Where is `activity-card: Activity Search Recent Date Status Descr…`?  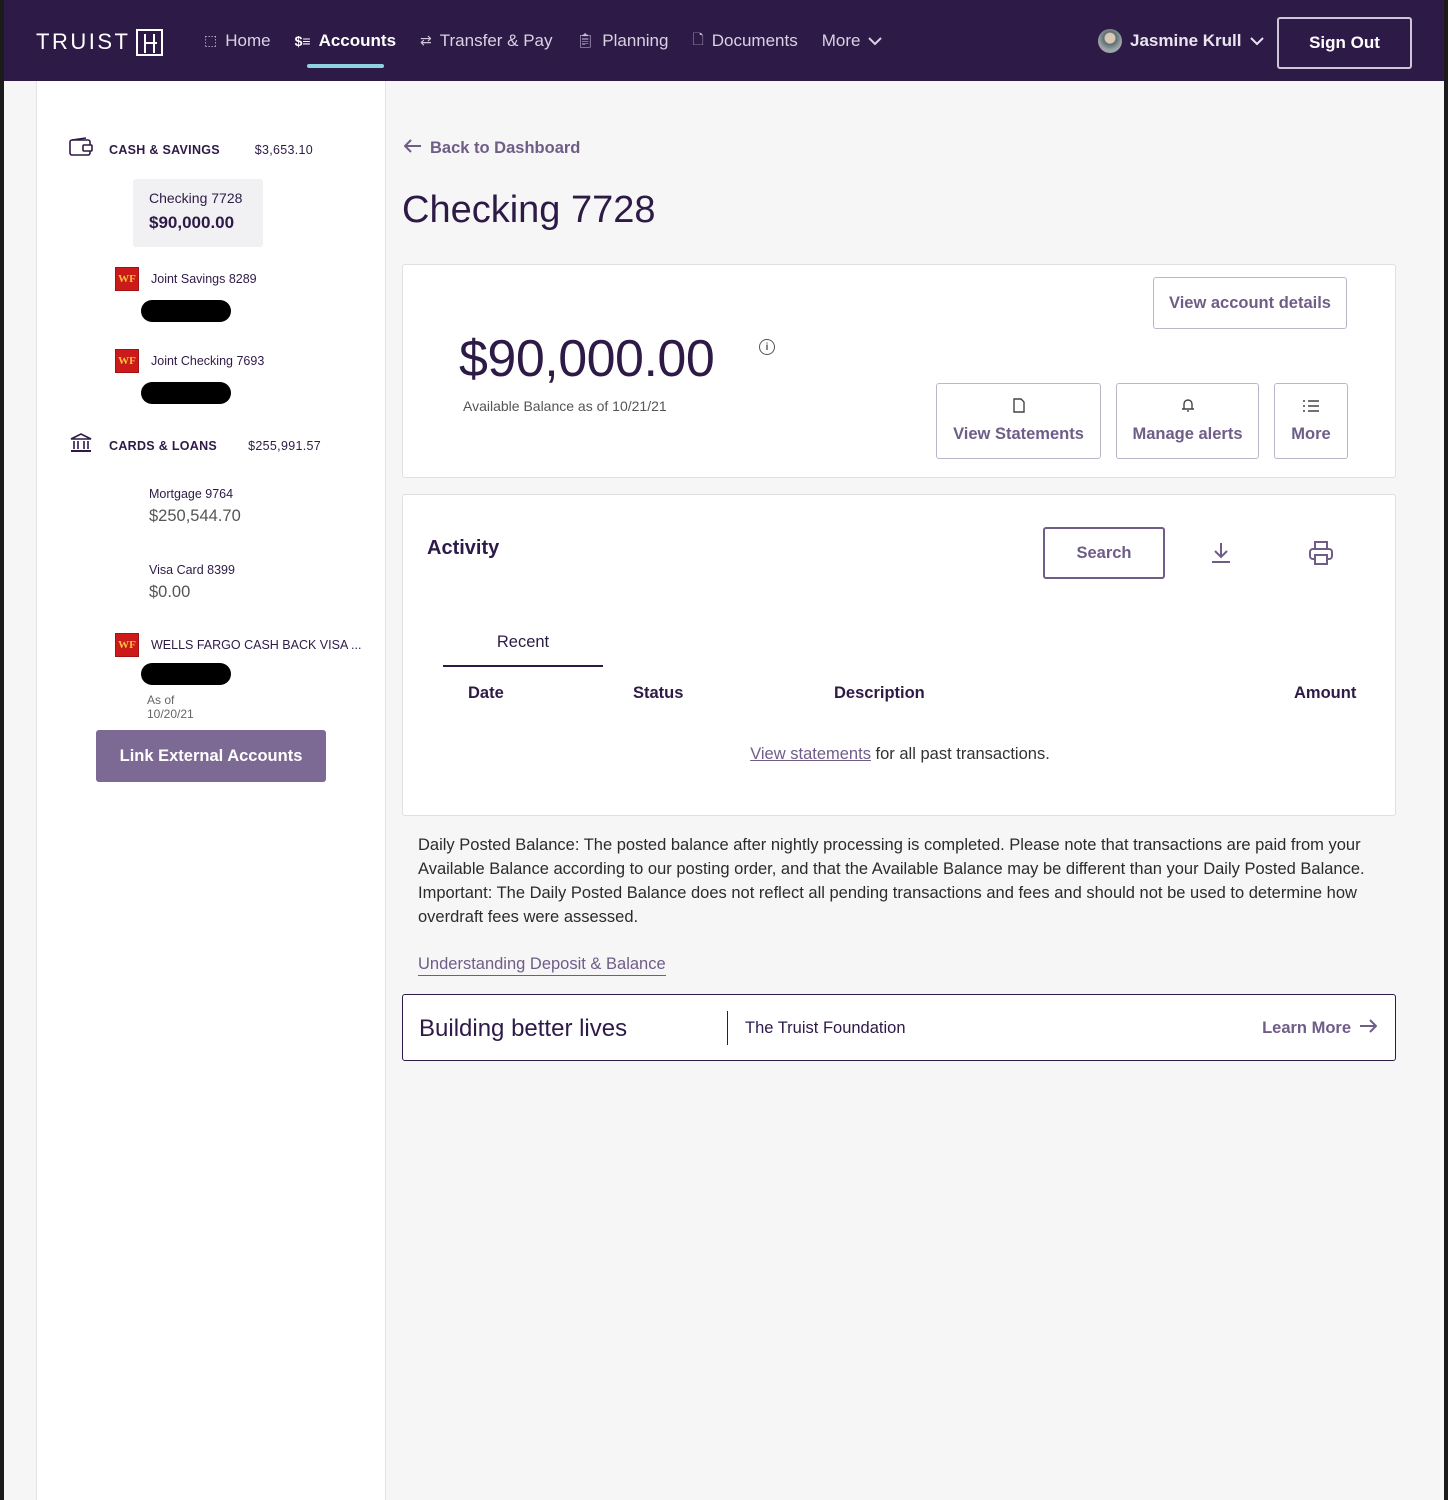
activity-card: Activity Search Recent Date Status Descr… is located at coordinates (899, 655).